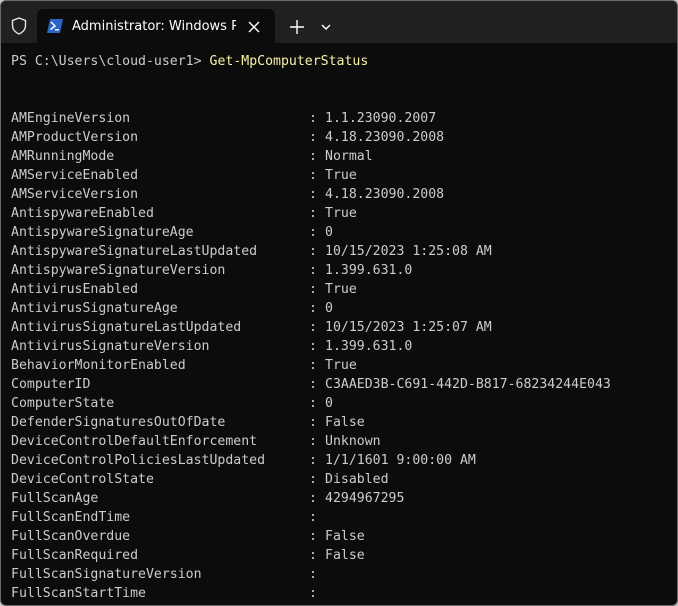  What do you see at coordinates (344, 232) in the screenshot?
I see `status-row: AntispywareSignatureAge:0` at bounding box center [344, 232].